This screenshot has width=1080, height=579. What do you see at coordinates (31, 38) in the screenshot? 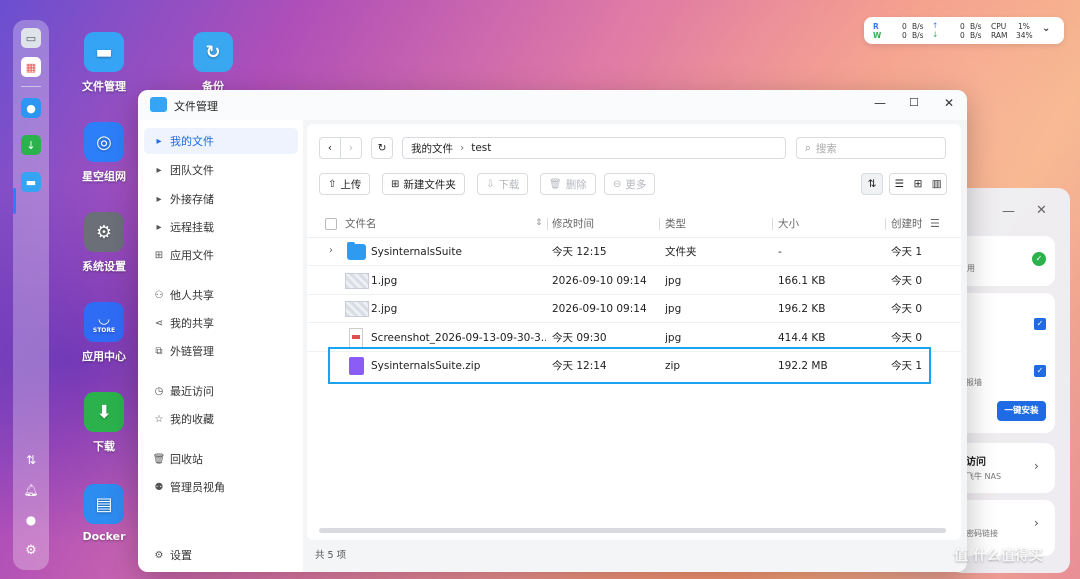
I see `monitor-icon: ▭` at bounding box center [31, 38].